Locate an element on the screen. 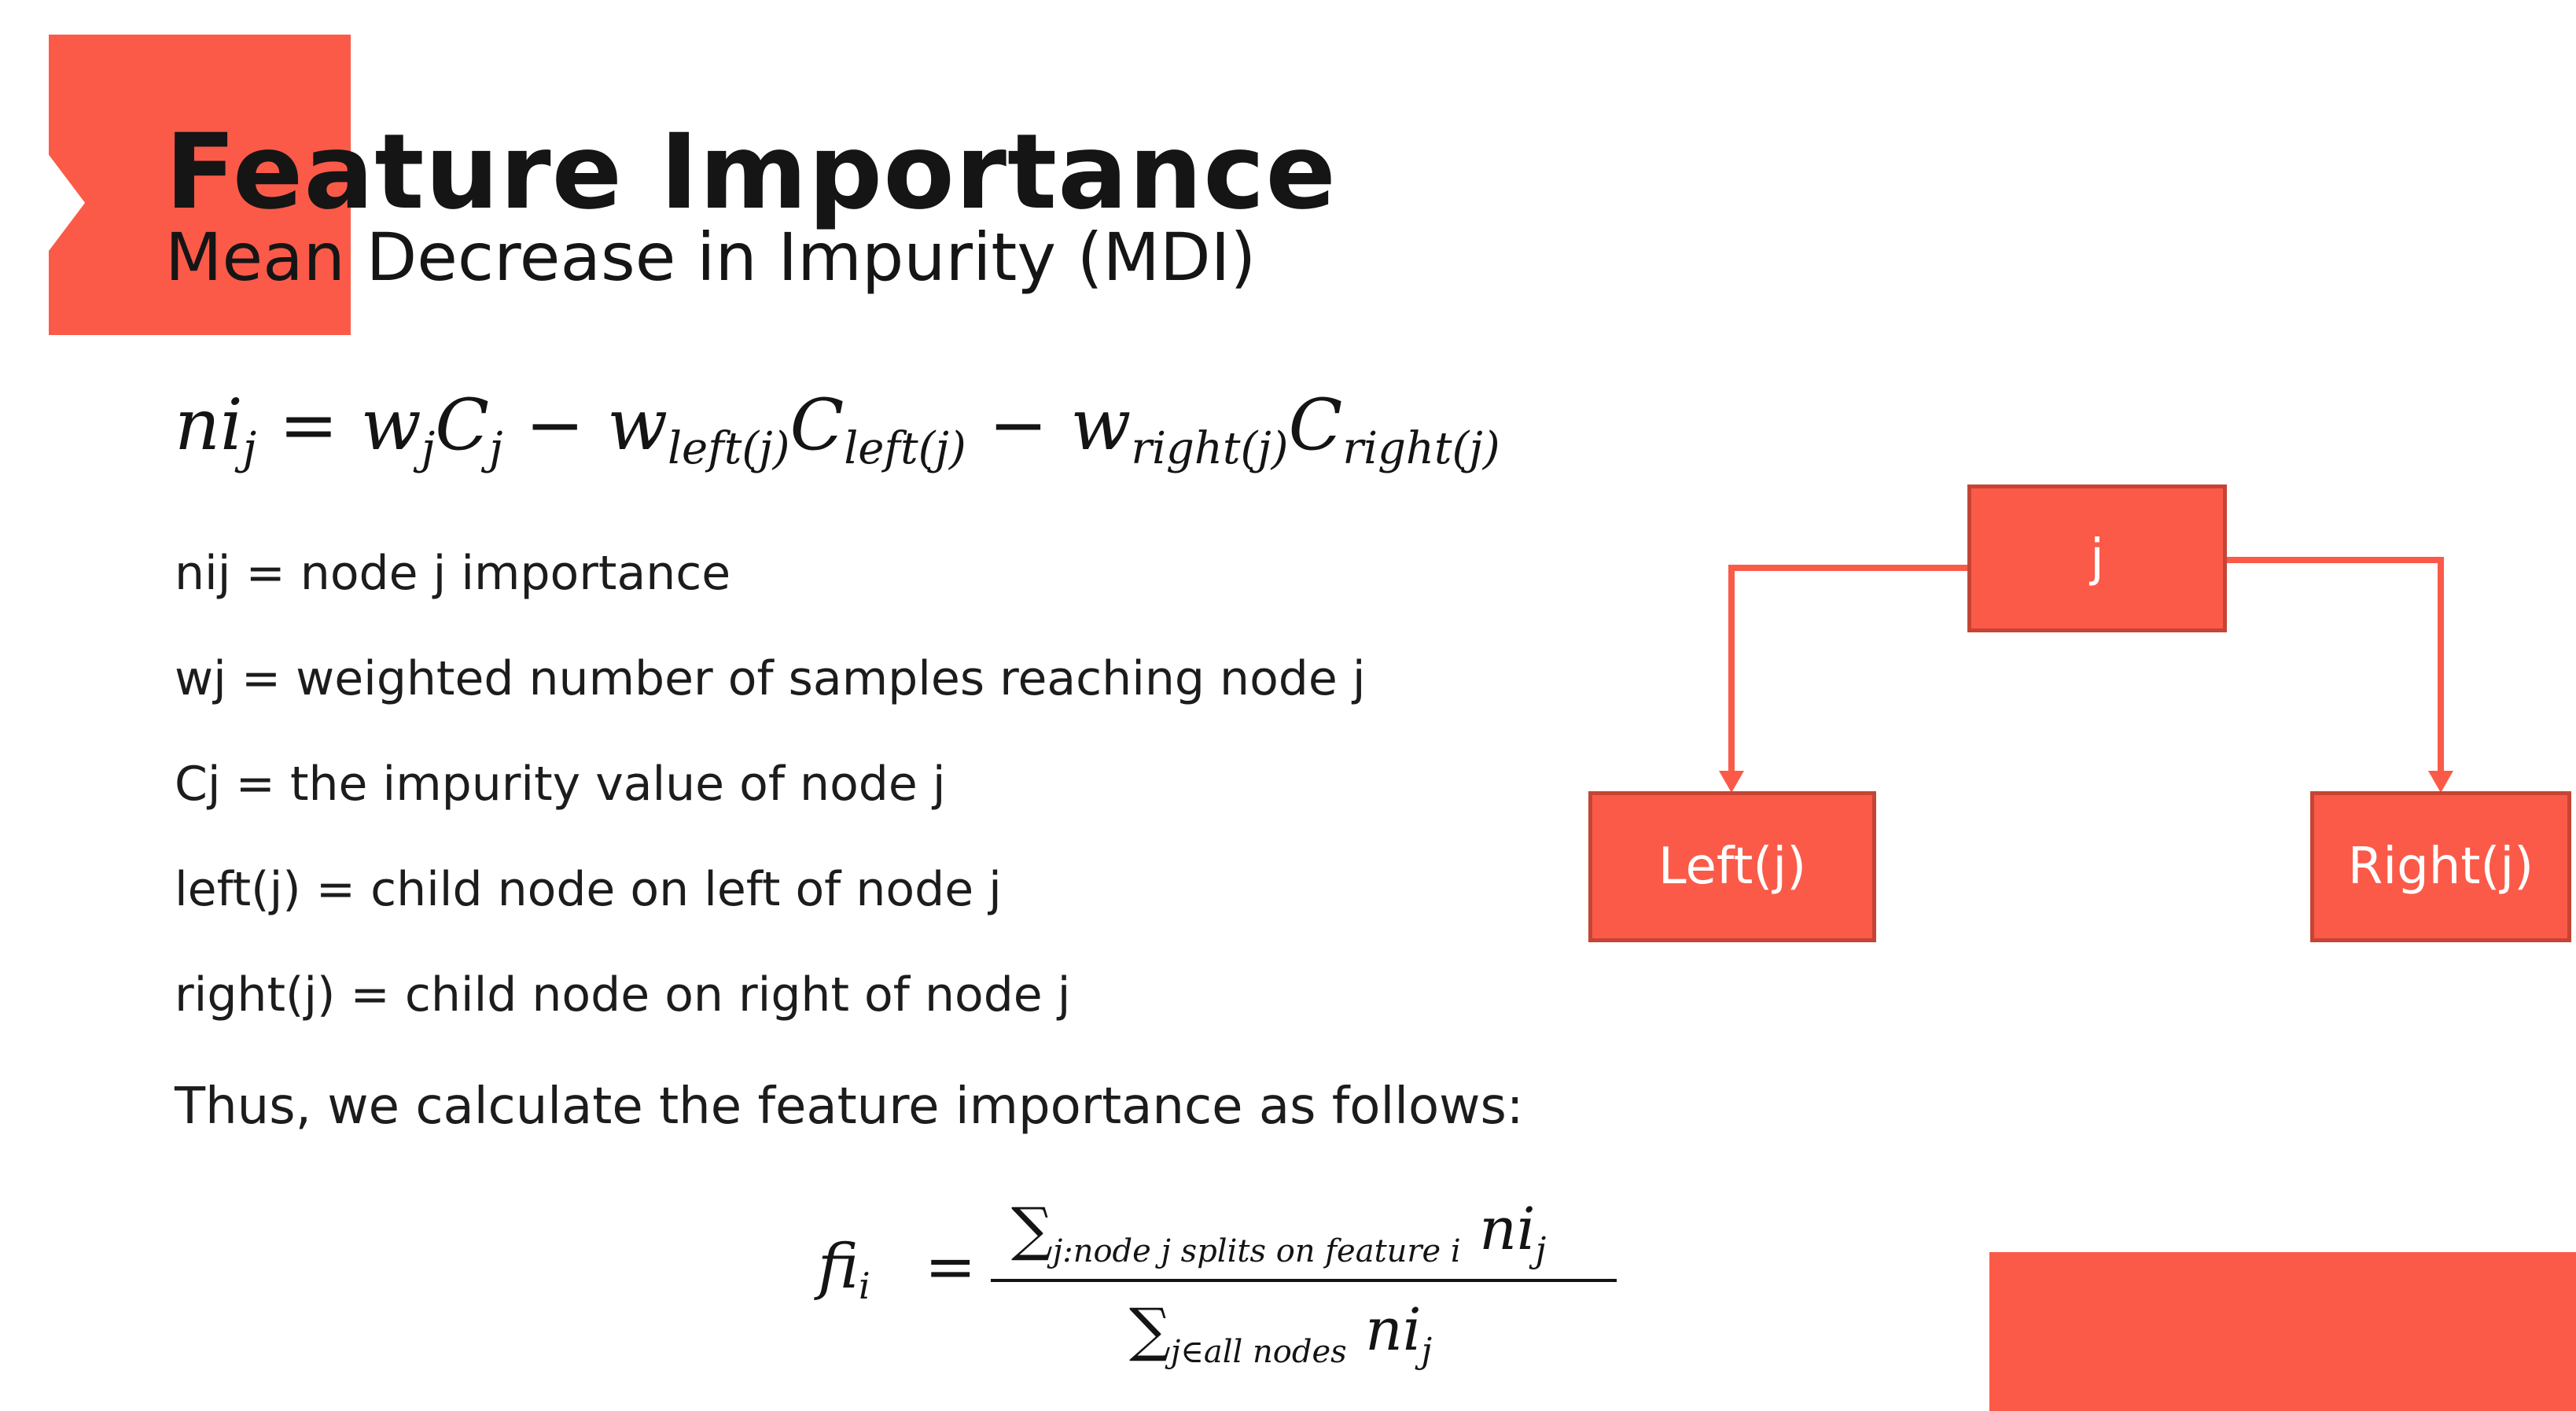 The width and height of the screenshot is (2576, 1411). arrowhead-right is located at coordinates (2440, 782).